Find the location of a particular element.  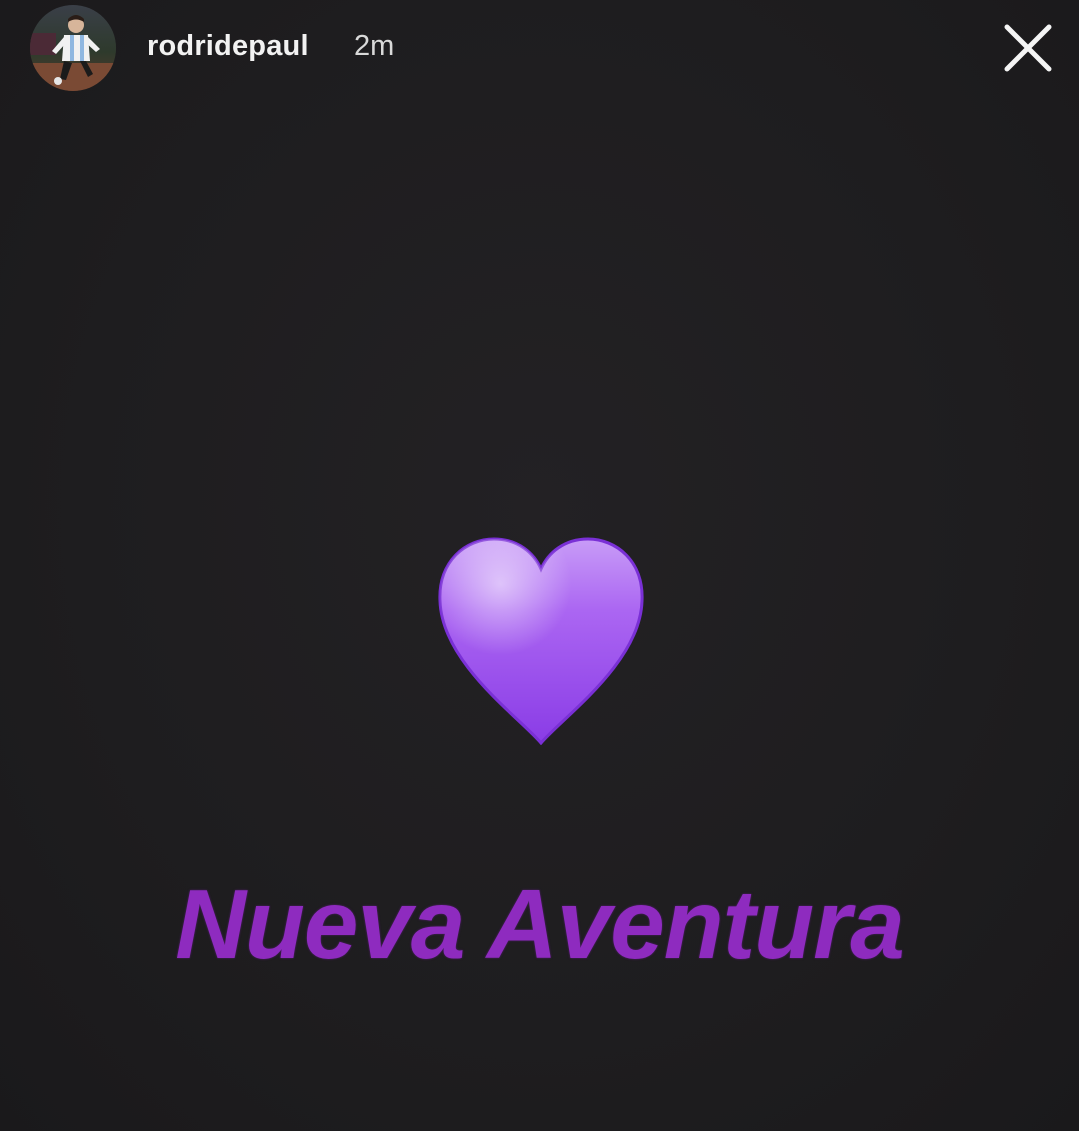

story-caption: Nueva Aventura is located at coordinates (540, 924).